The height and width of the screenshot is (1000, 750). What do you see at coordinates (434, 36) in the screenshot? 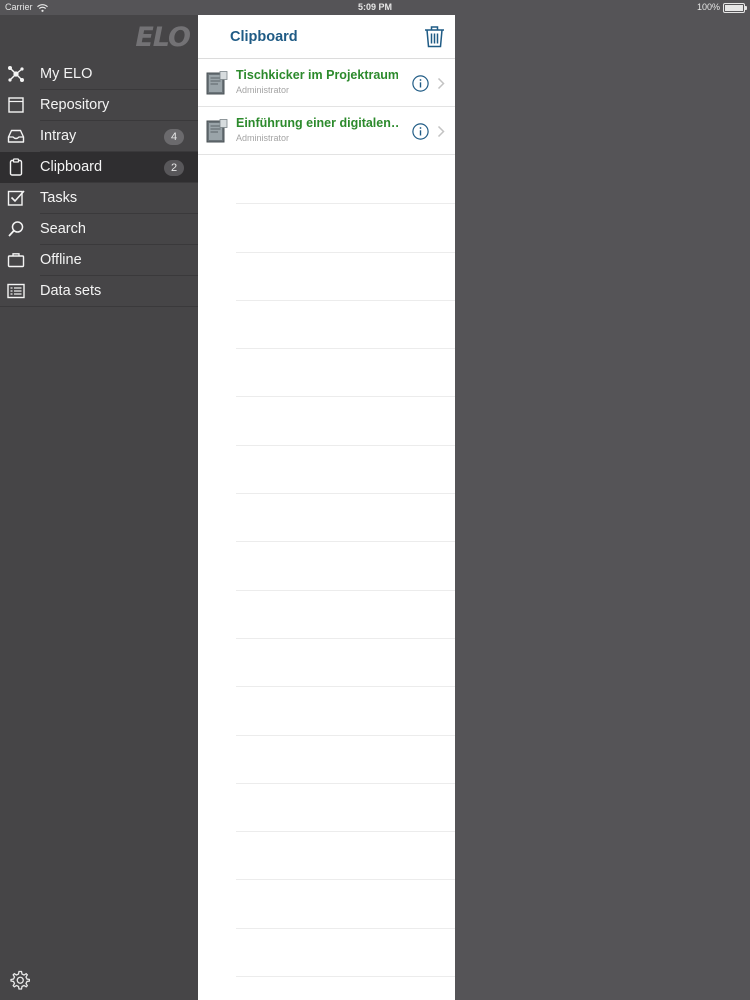
I see `trash-icon` at bounding box center [434, 36].